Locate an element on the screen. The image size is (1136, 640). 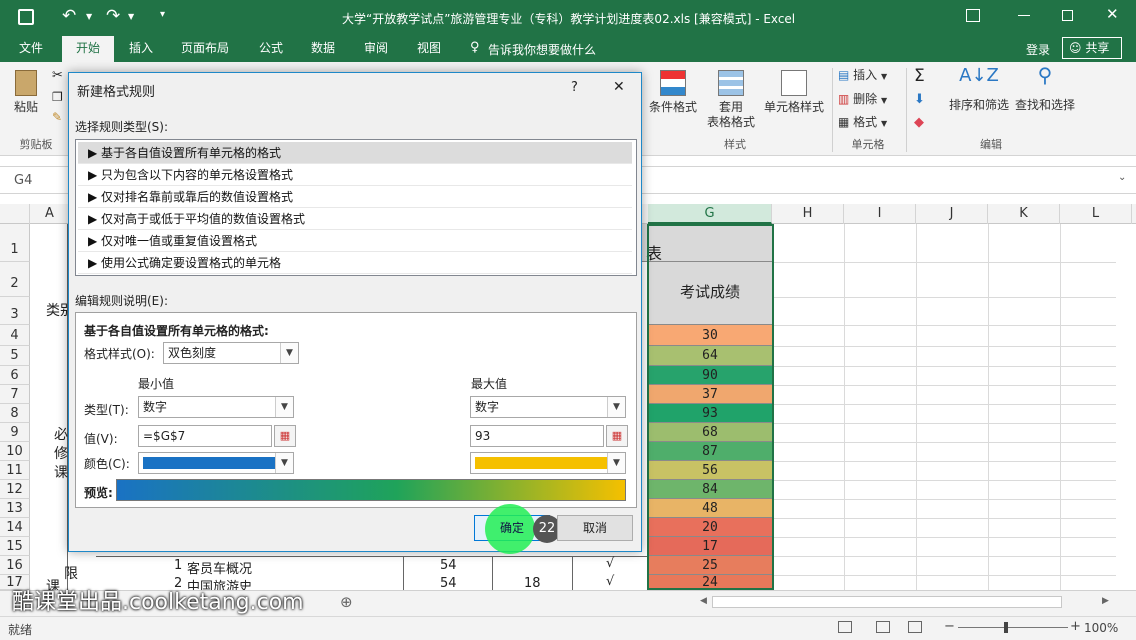
redo-icon: ↷ is located at coordinates (113, 16).